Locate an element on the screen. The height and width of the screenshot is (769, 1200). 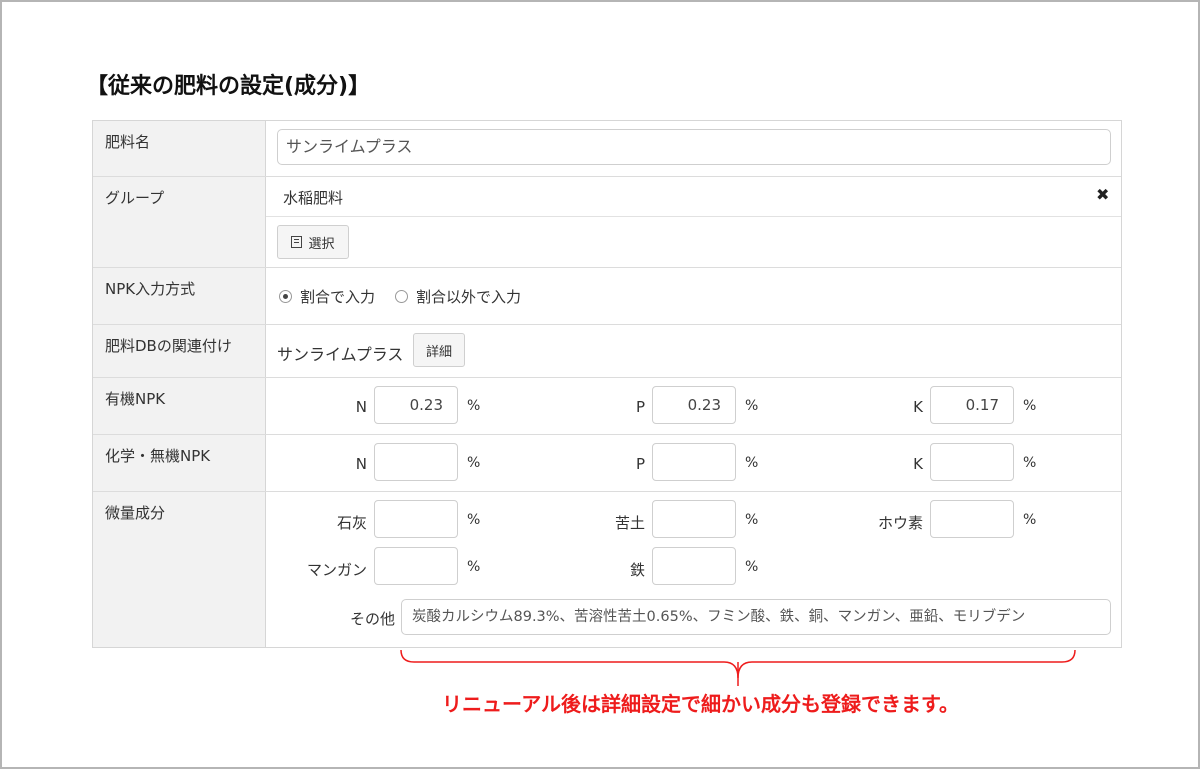
iron-label: 鉄 is located at coordinates (637, 570).